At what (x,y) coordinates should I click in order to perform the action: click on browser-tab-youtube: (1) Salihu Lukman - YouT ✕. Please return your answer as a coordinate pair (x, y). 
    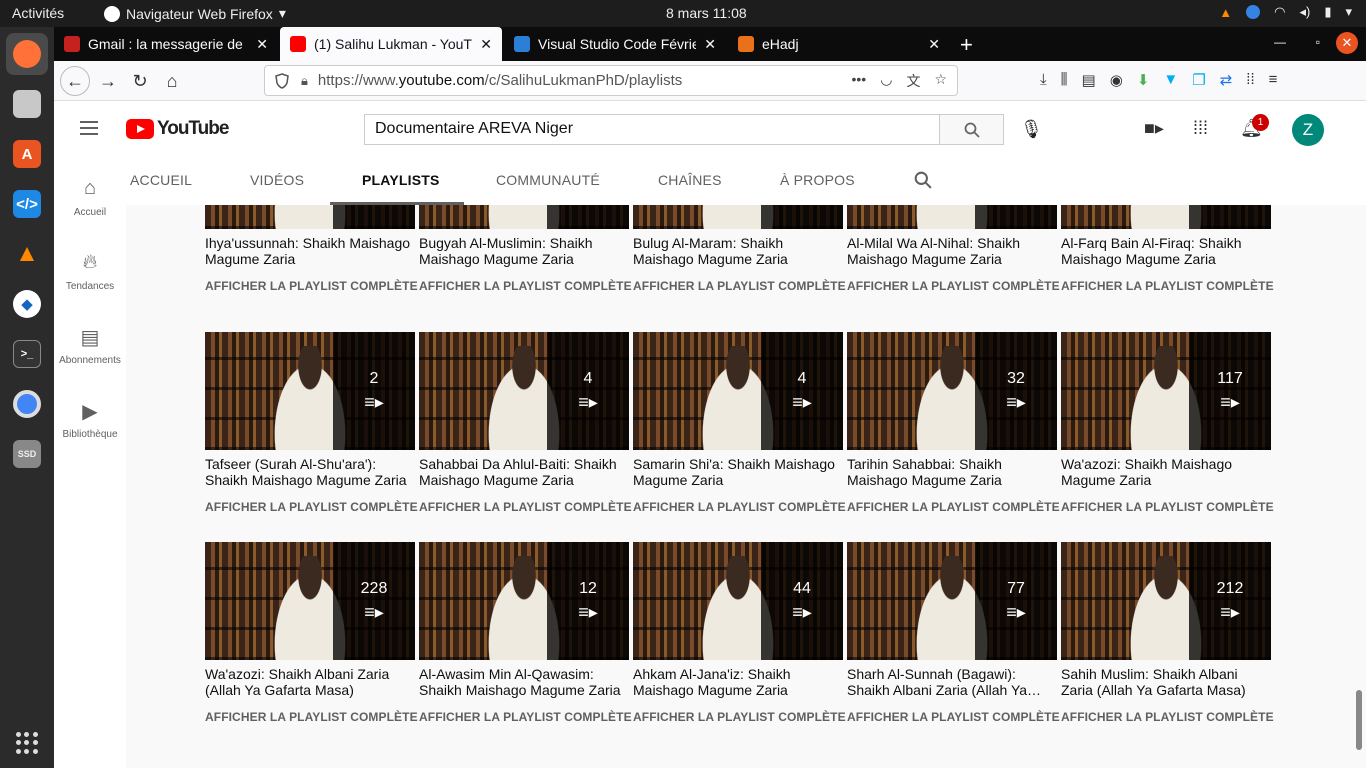
    Looking at the image, I should click on (391, 44).